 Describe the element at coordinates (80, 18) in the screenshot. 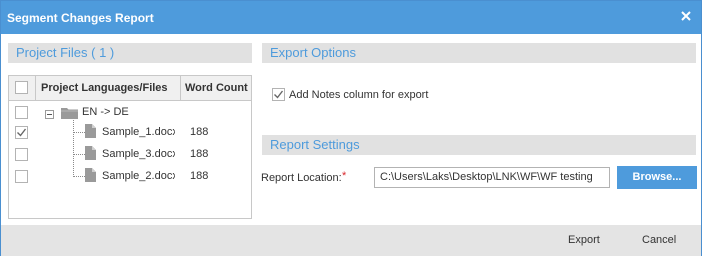

I see `dialog-title: Segment Changes Report` at that location.